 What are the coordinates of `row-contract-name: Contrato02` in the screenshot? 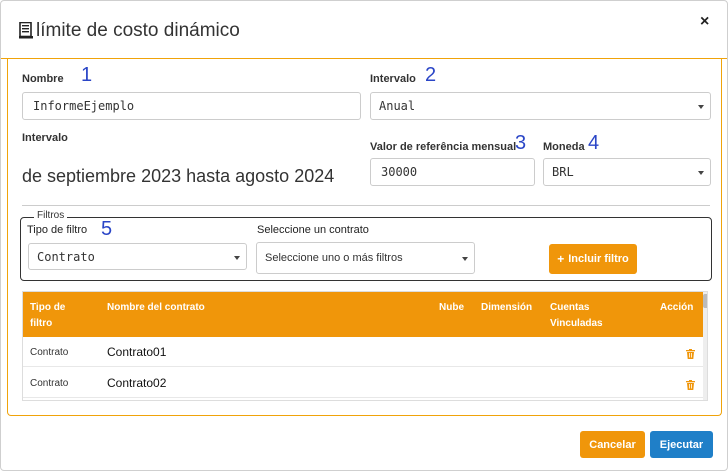 It's located at (137, 383).